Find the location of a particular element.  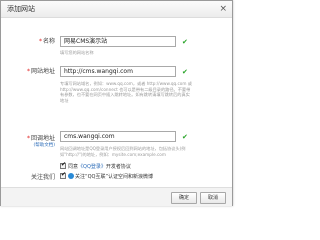

follow-line: ✔ 关注“QQ互联”认证空间和新浪微博 is located at coordinates (107, 175).